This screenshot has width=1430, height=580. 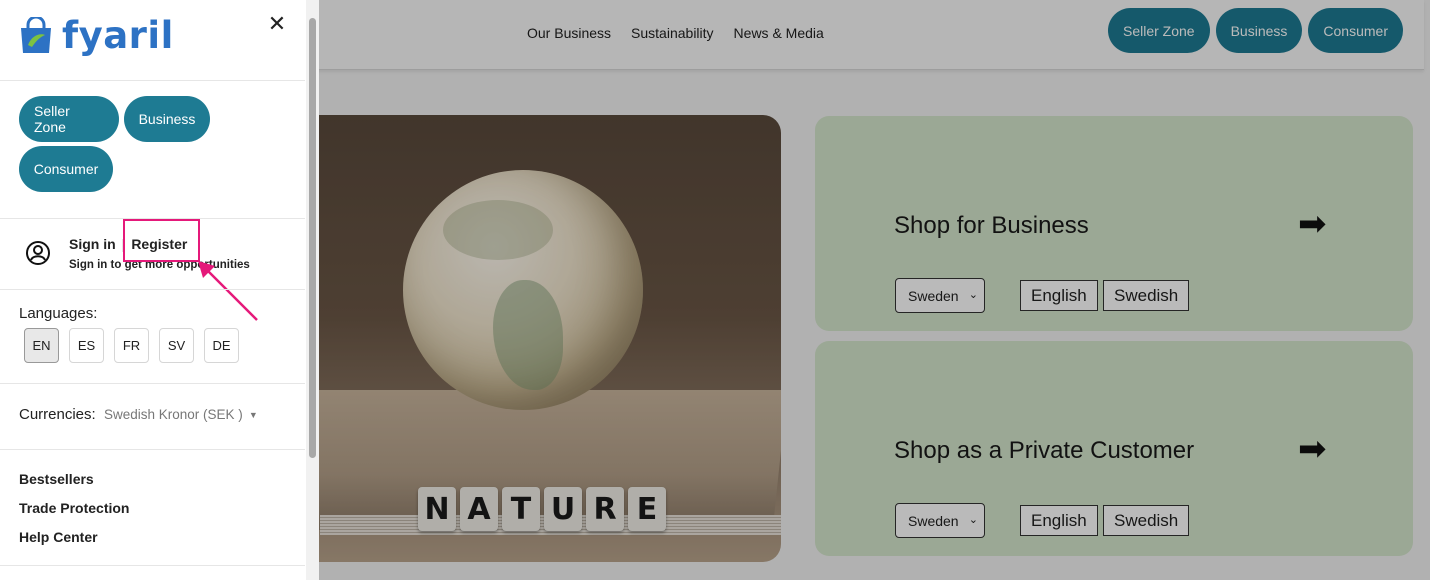 I want to click on consumer-button: Consumer, so click(x=66, y=169).